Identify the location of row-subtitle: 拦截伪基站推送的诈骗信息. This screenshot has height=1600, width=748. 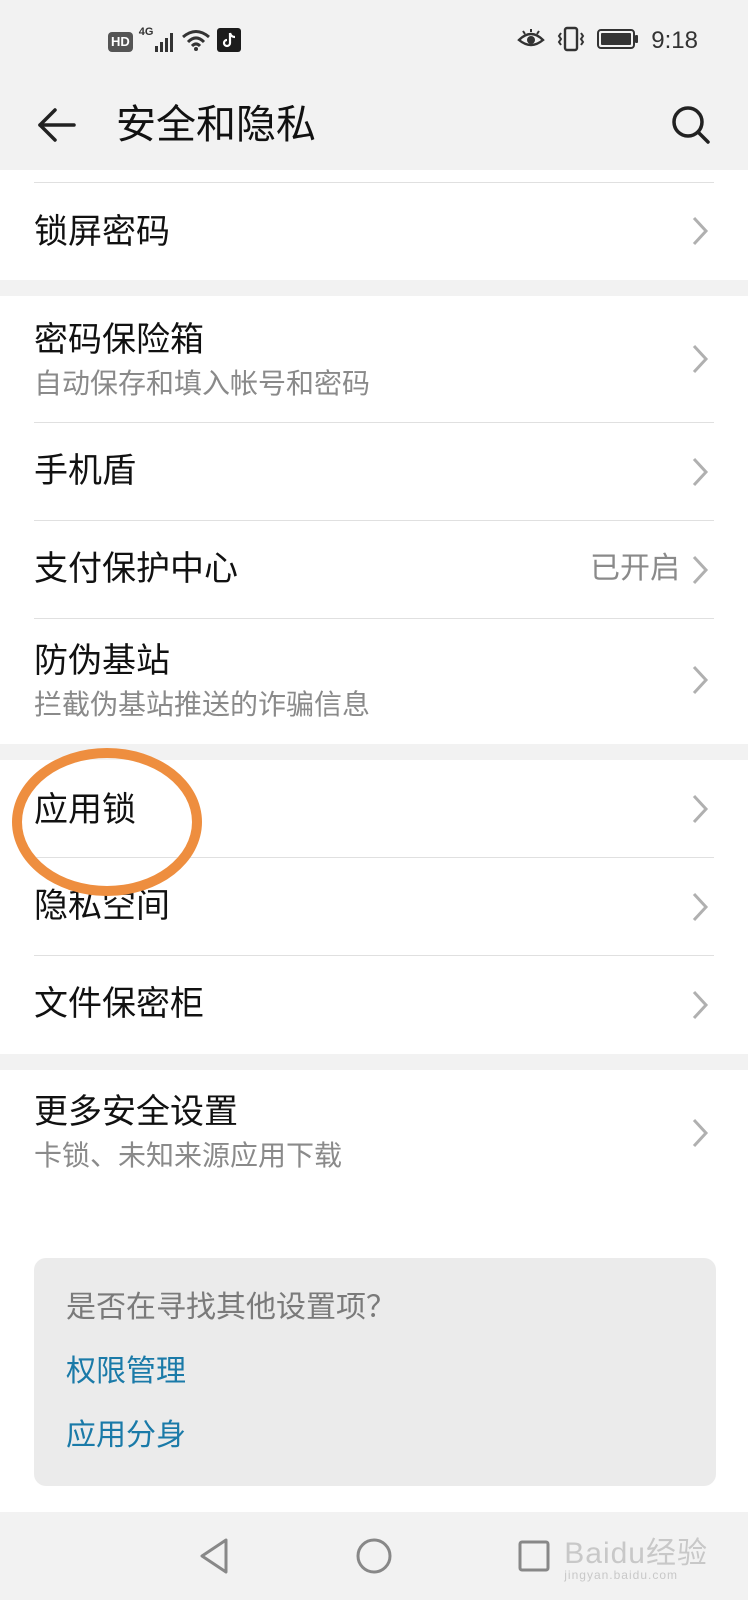
(202, 704).